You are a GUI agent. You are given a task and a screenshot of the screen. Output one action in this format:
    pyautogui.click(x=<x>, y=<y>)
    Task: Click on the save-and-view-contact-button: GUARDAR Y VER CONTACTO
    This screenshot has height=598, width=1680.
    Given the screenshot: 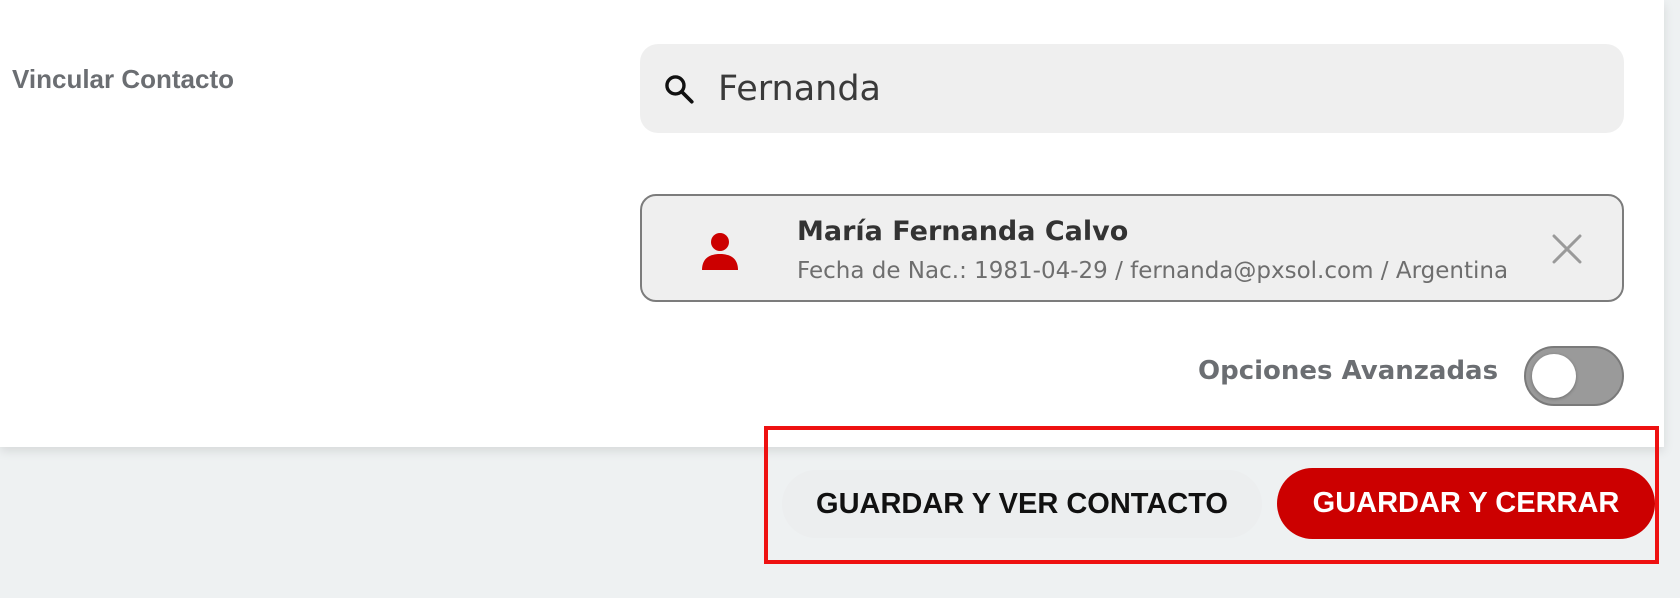 What is the action you would take?
    pyautogui.click(x=1022, y=504)
    